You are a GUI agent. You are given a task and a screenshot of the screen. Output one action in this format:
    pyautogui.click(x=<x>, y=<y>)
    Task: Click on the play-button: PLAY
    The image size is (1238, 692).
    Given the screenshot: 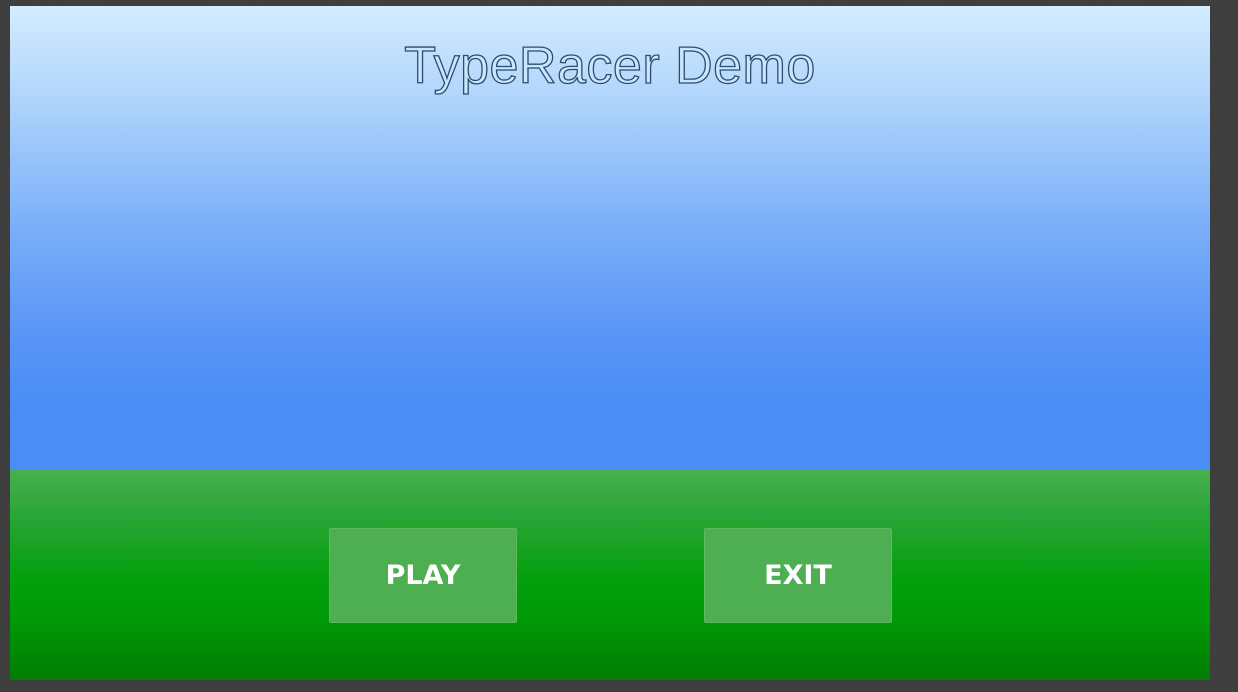 What is the action you would take?
    pyautogui.click(x=423, y=575)
    